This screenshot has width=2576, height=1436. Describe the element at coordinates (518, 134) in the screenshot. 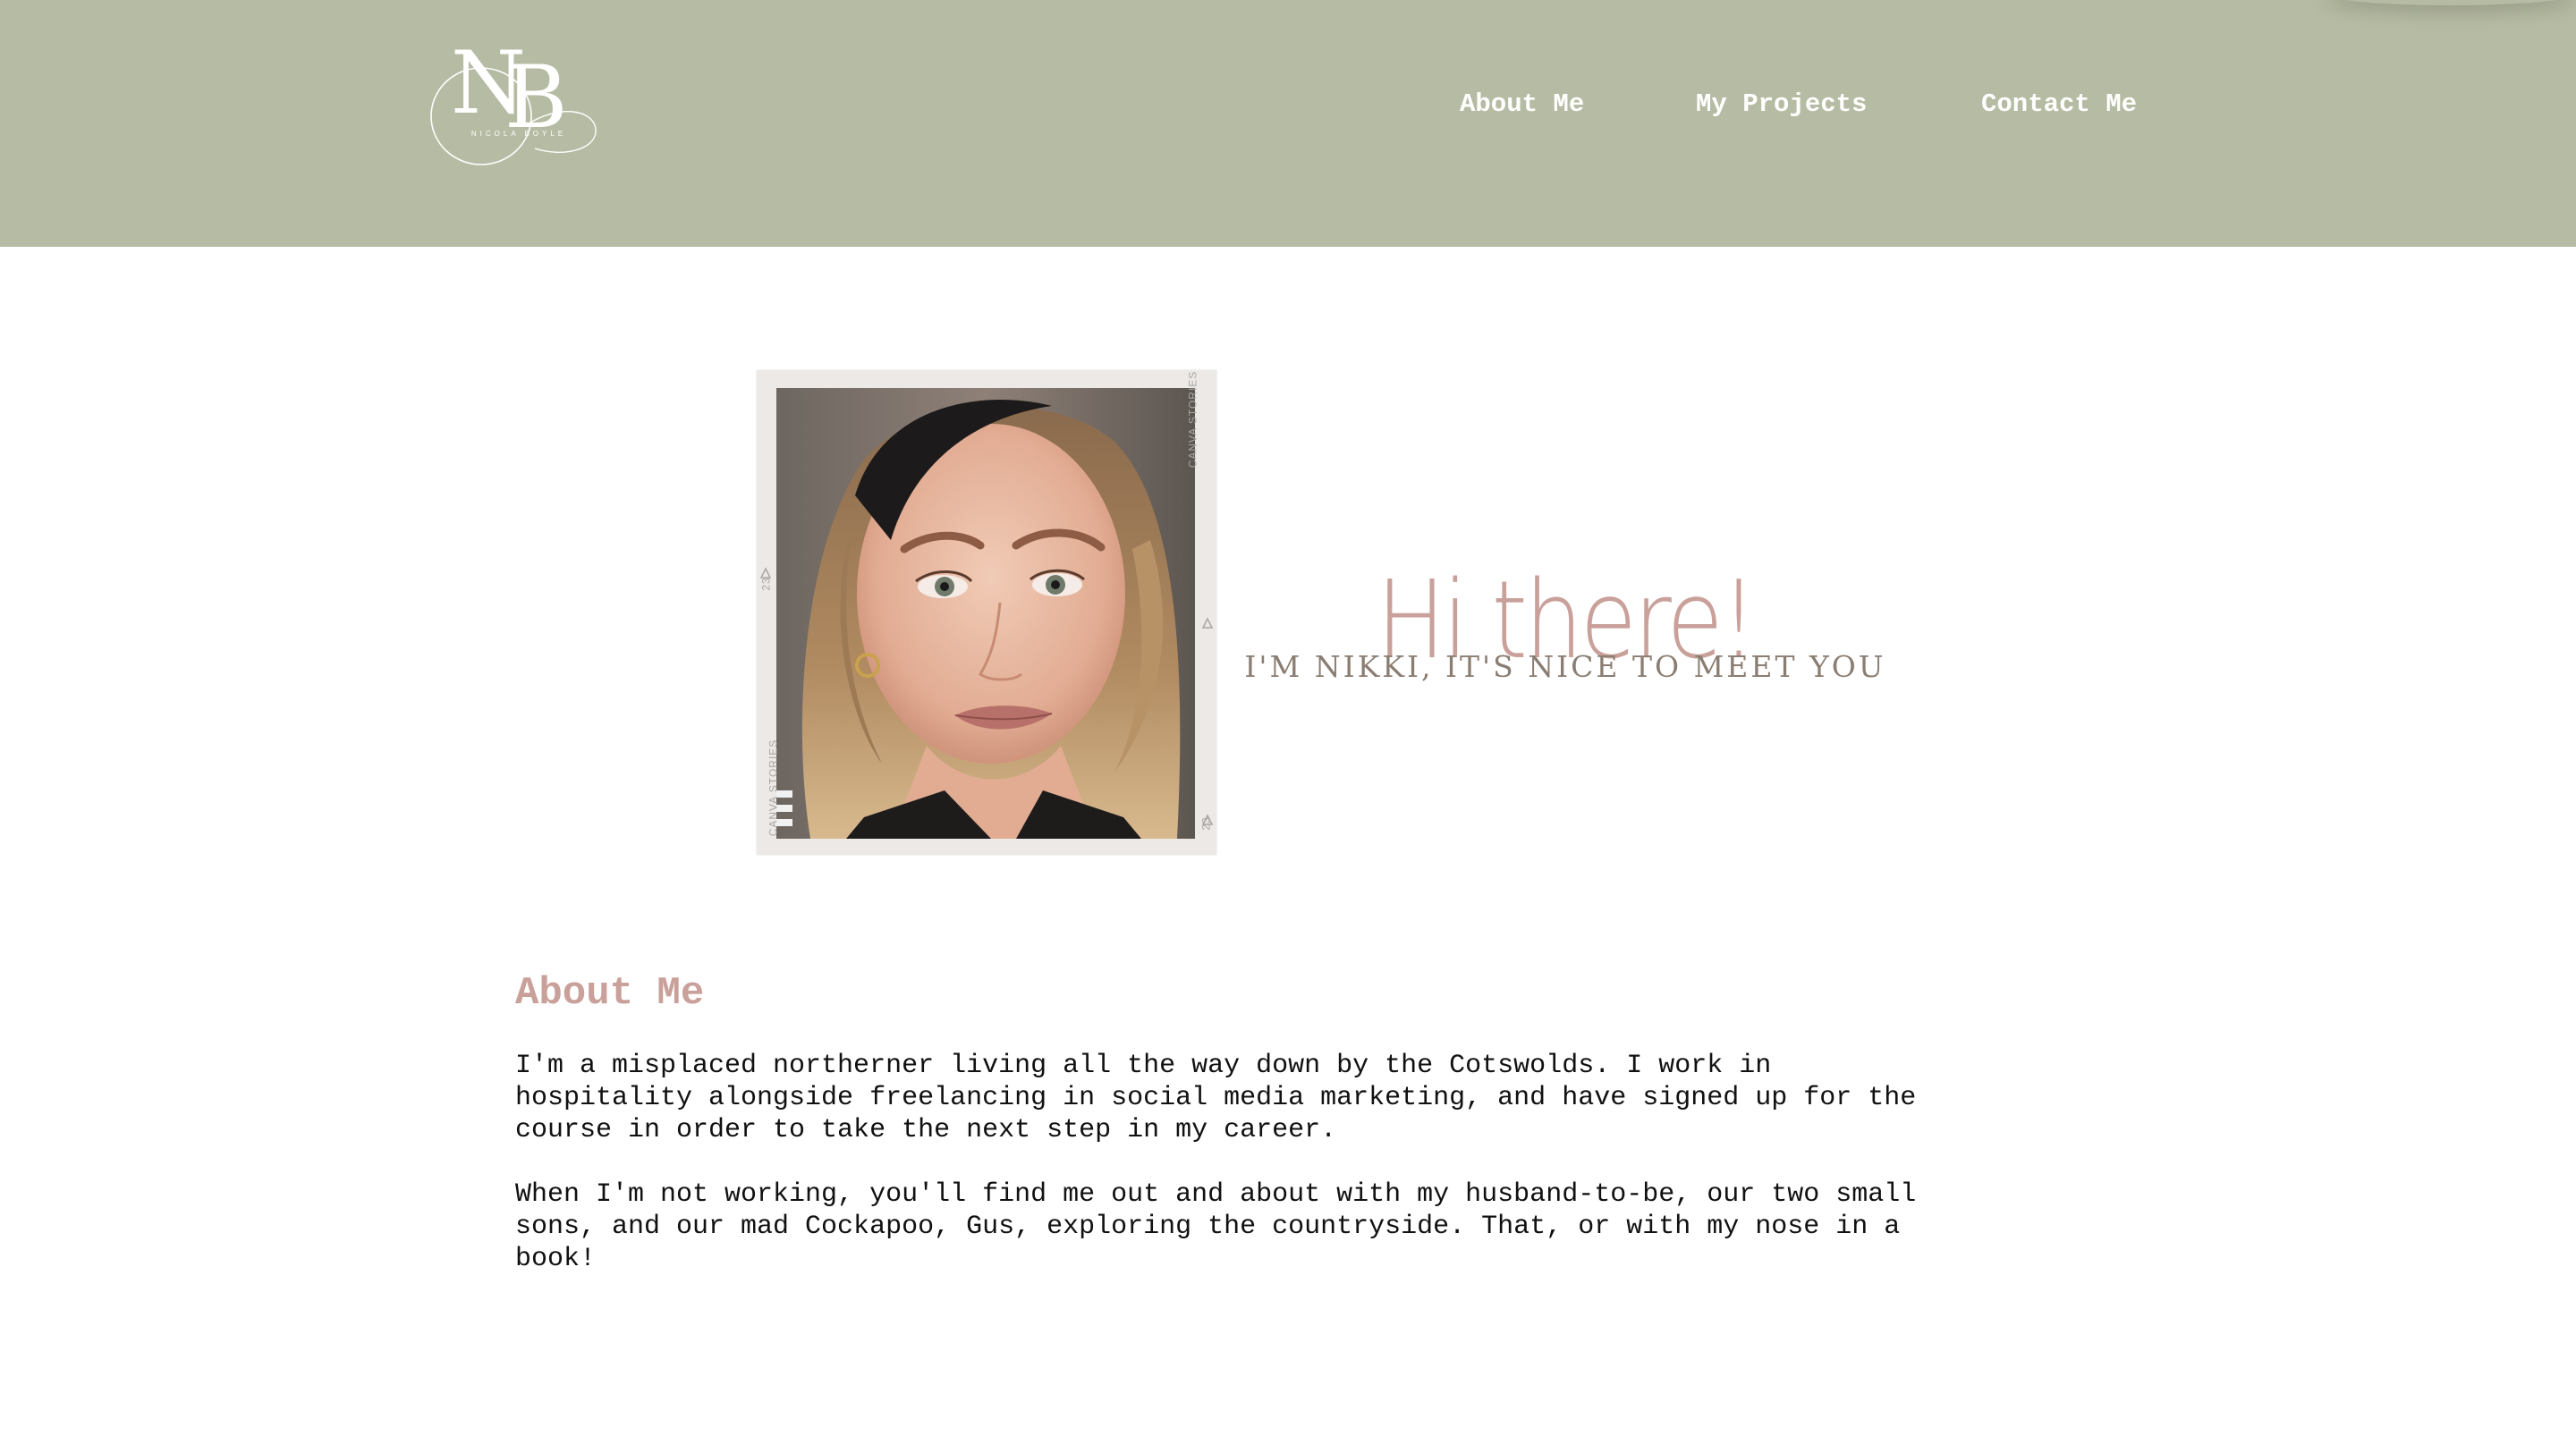

I see `logo-caption: NICOLA BOYLE` at that location.